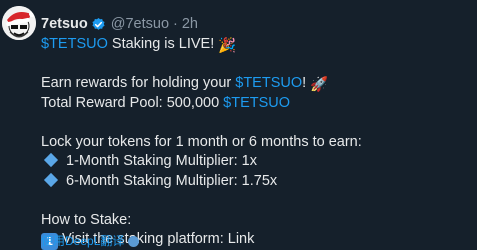  I want to click on howto-text: How to Stake:, so click(86, 219).